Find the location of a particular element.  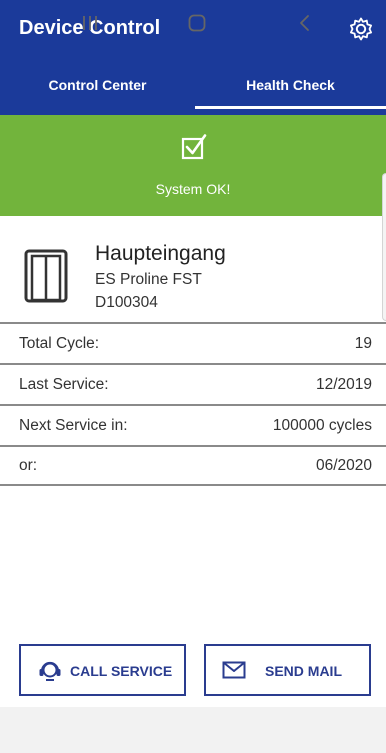

back-icon is located at coordinates (305, 23).